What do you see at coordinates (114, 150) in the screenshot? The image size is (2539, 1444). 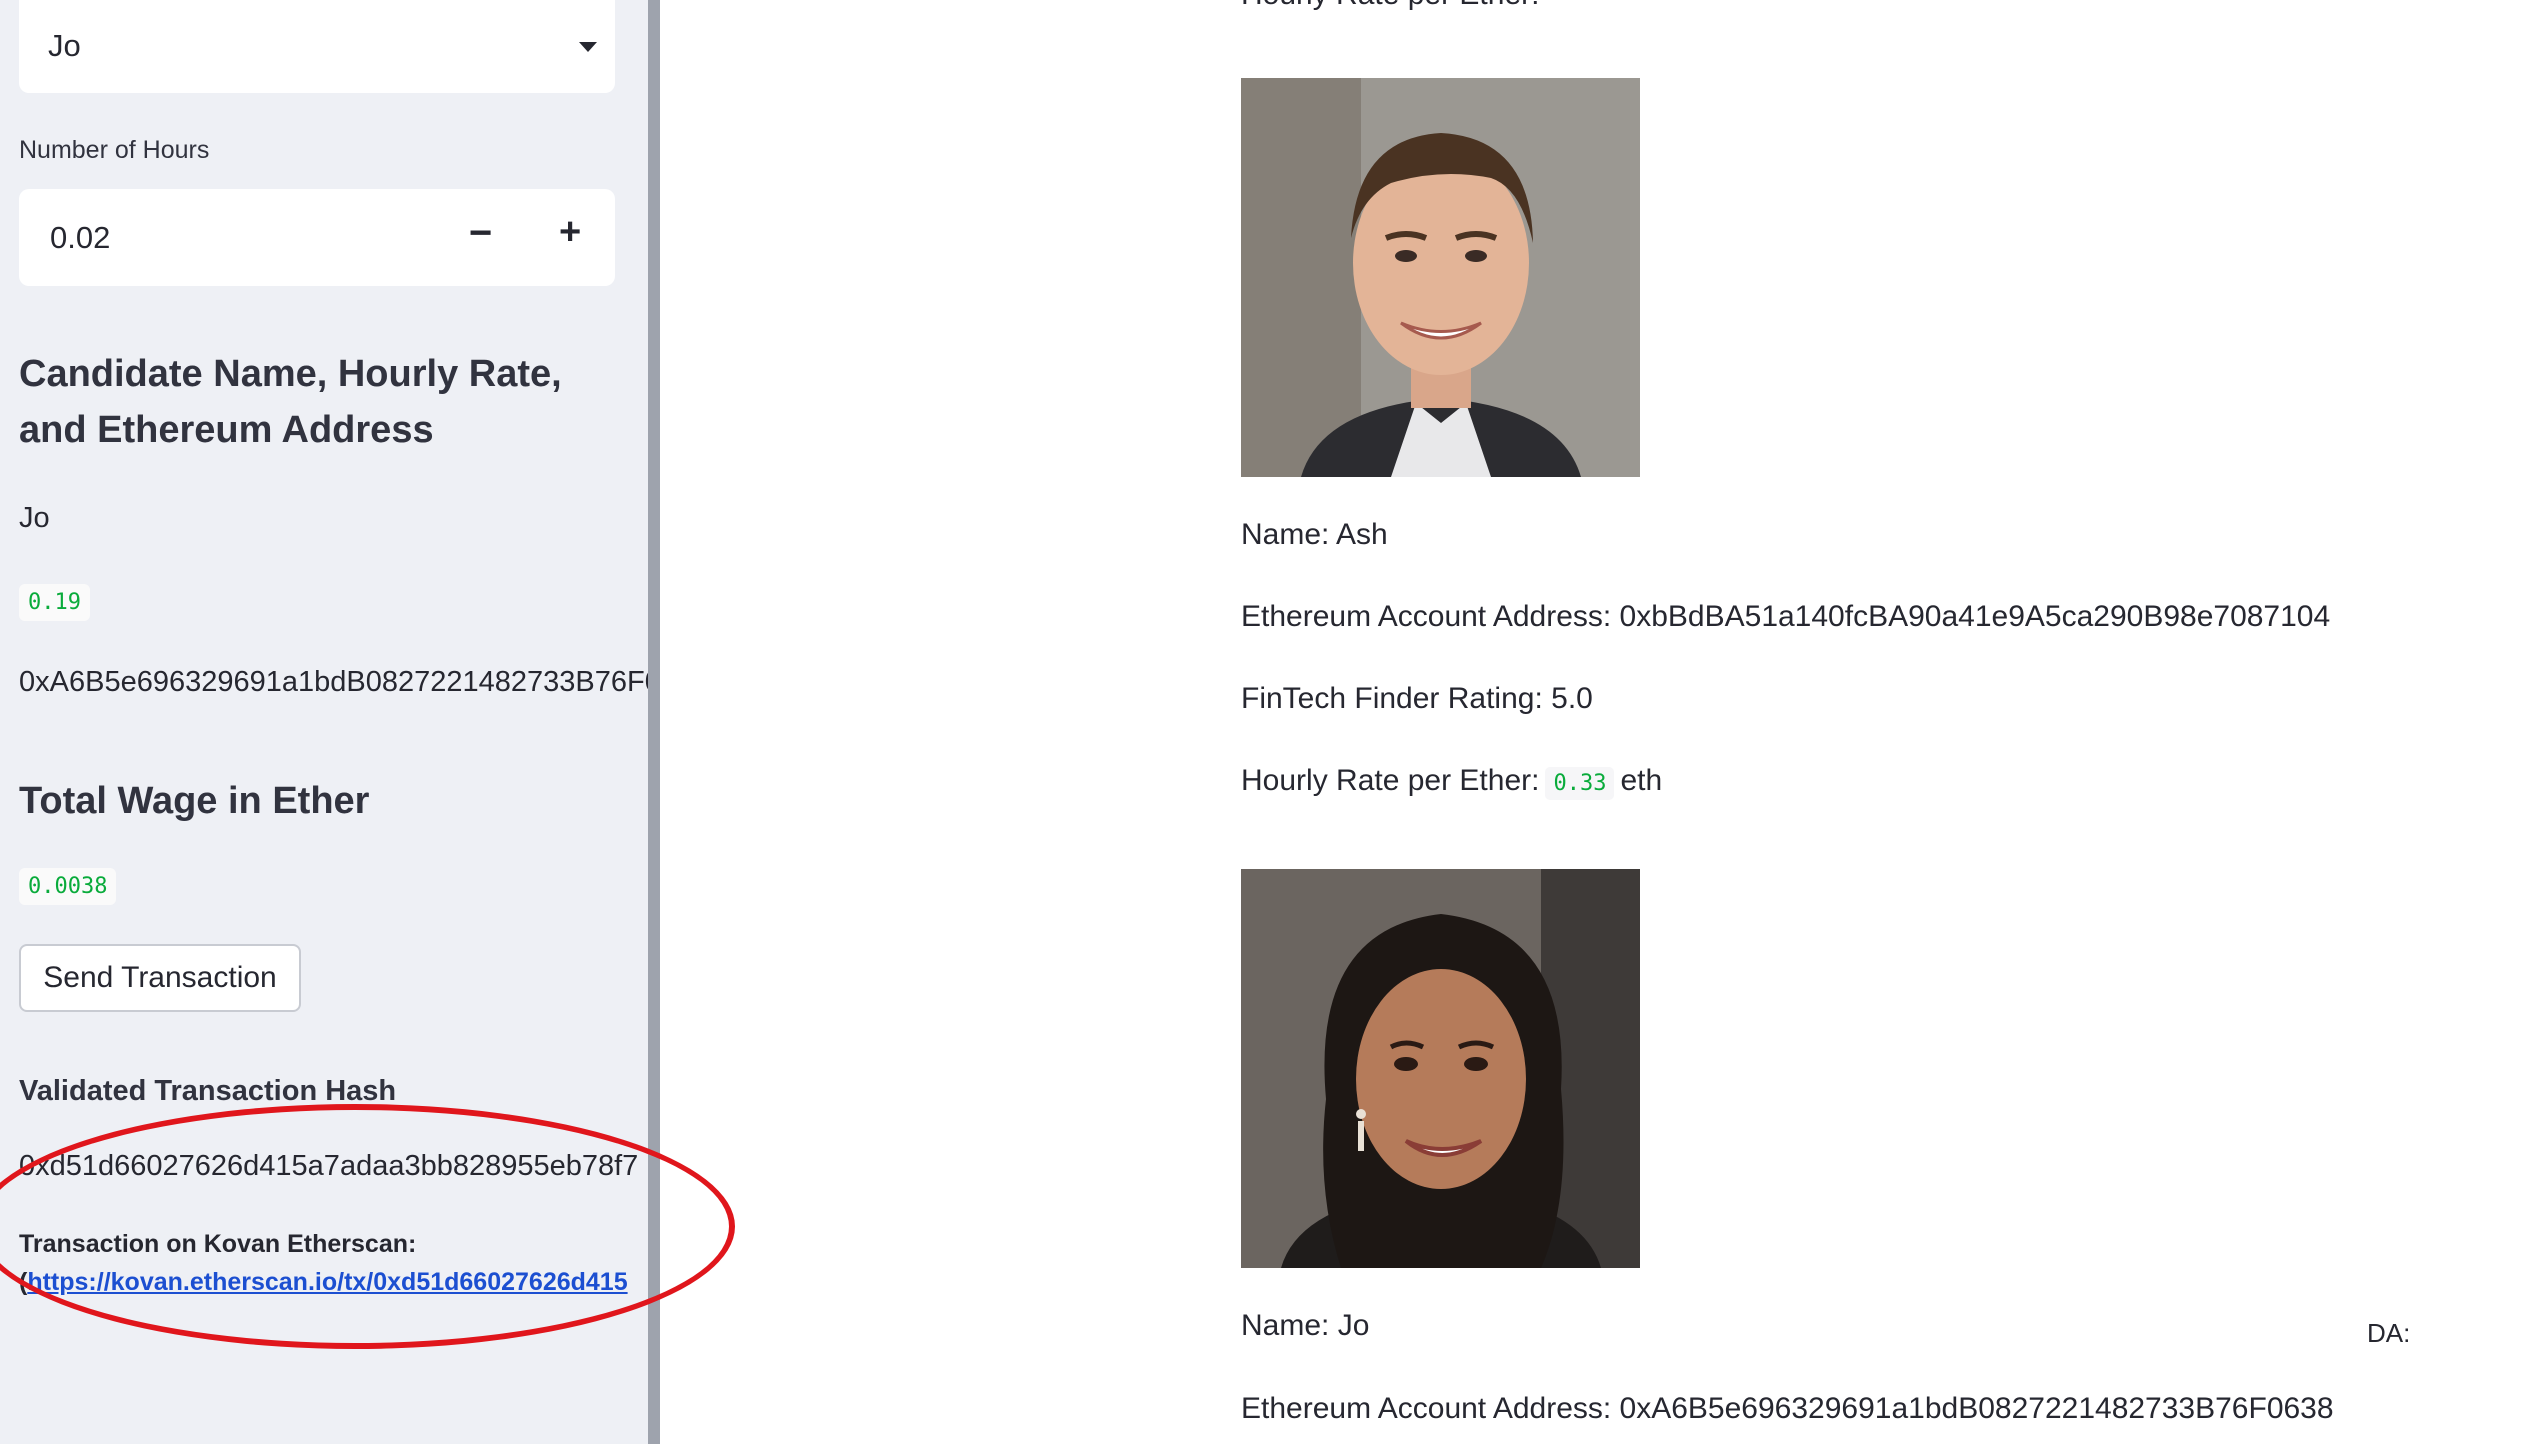 I see `hours-label: Number of Hours` at bounding box center [114, 150].